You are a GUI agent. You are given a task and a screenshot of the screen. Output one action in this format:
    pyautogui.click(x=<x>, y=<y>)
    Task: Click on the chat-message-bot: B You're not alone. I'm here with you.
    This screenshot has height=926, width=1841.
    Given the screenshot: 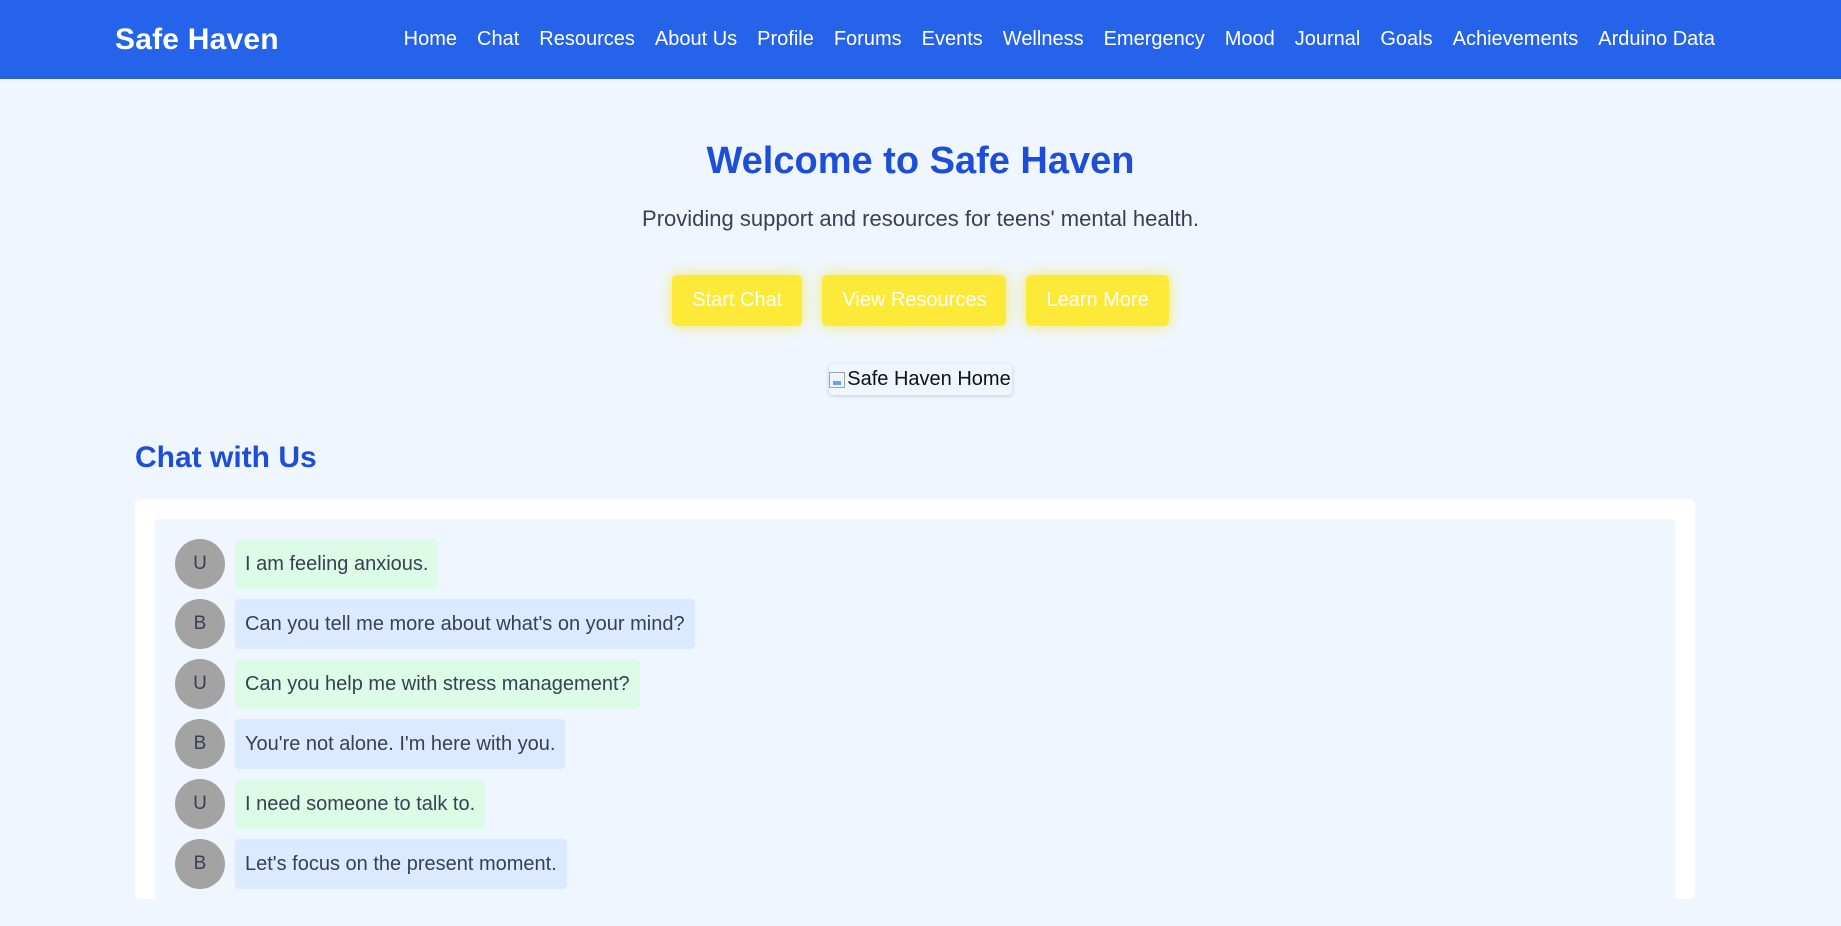 What is the action you would take?
    pyautogui.click(x=915, y=744)
    